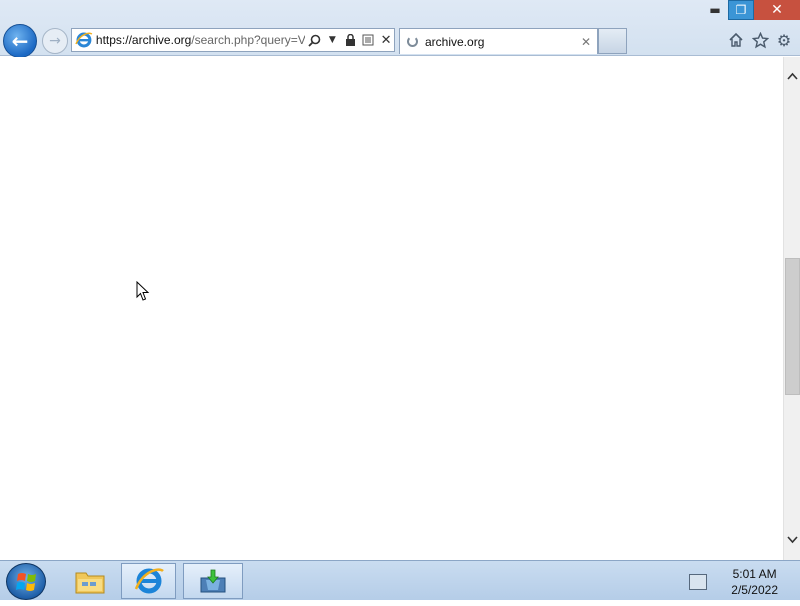 The height and width of the screenshot is (606, 800). What do you see at coordinates (315, 40) in the screenshot?
I see `search-icon` at bounding box center [315, 40].